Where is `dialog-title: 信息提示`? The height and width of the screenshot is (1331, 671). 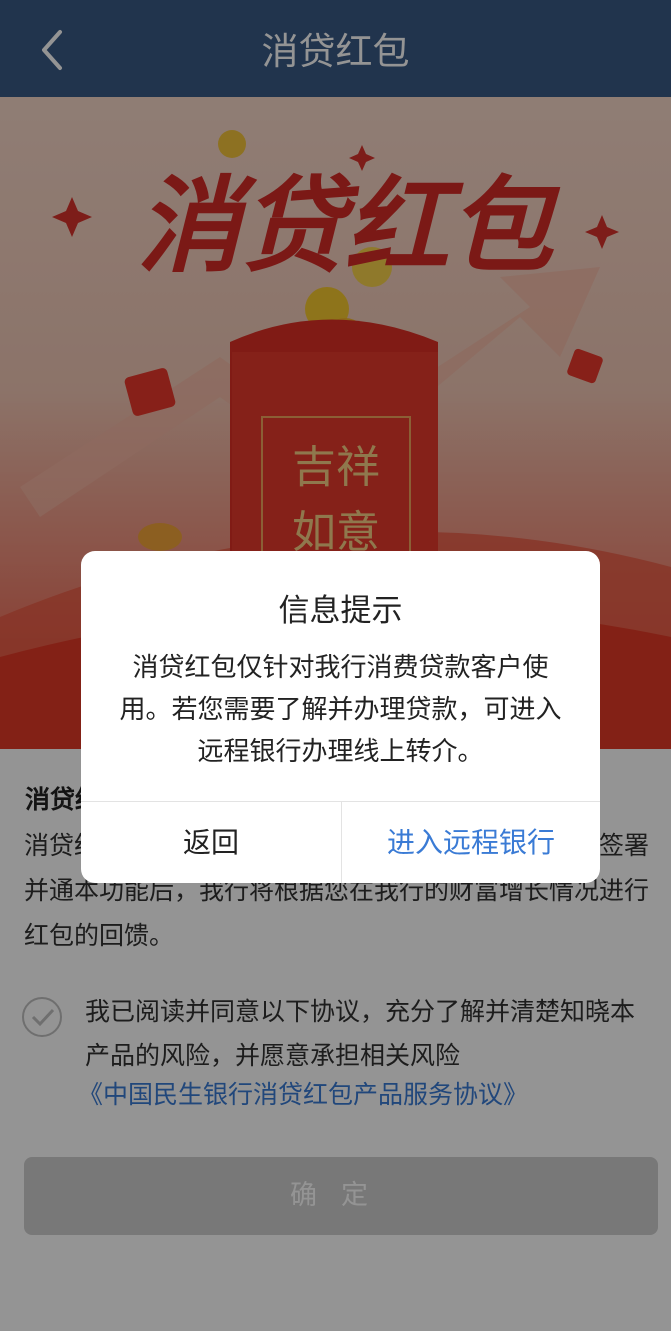 dialog-title: 信息提示 is located at coordinates (340, 611).